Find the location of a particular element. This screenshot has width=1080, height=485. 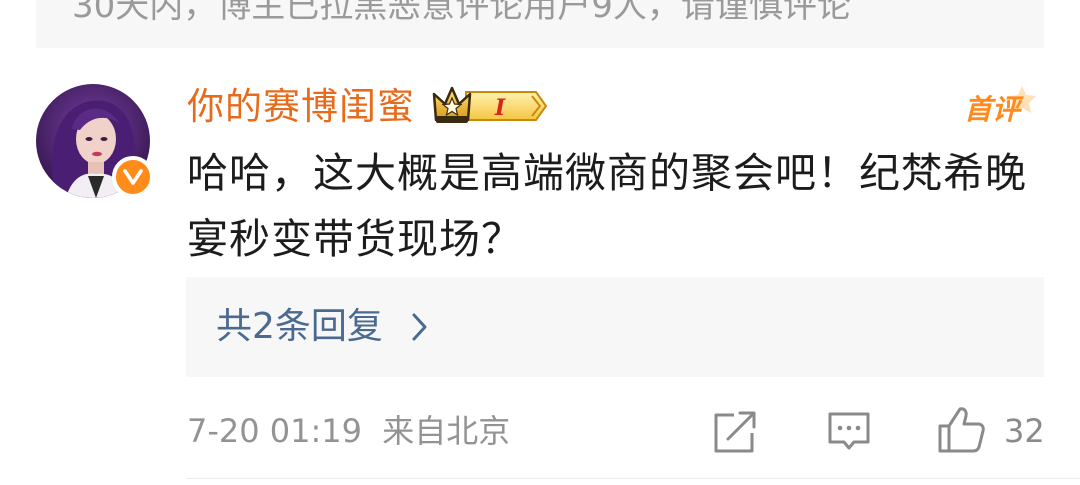

username-link: 你的赛博闺蜜 is located at coordinates (301, 107).